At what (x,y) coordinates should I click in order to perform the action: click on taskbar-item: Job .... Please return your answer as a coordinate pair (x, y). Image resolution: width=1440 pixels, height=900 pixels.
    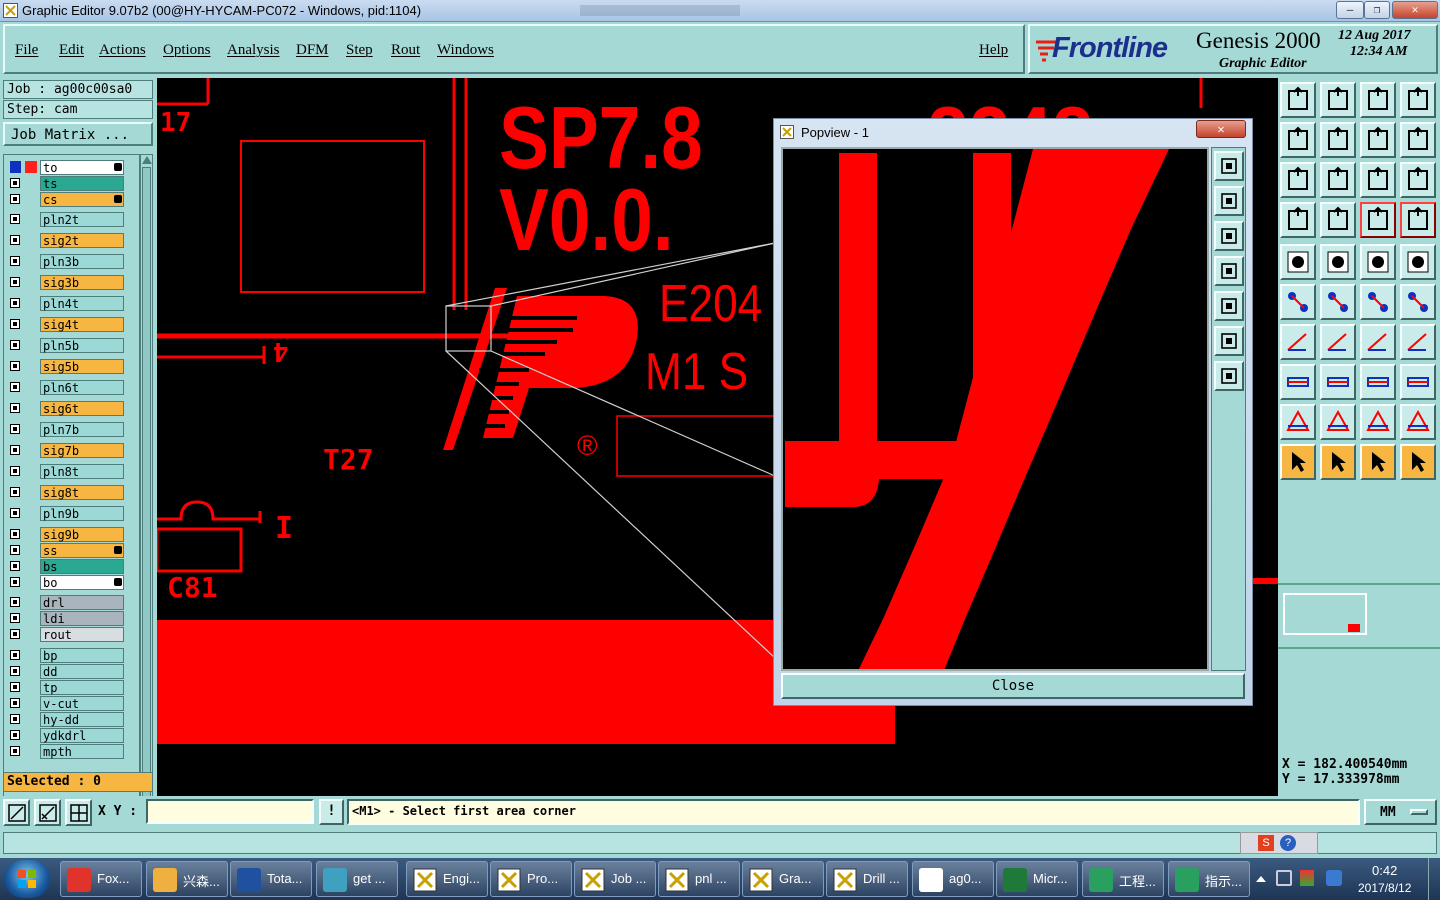
    Looking at the image, I should click on (615, 879).